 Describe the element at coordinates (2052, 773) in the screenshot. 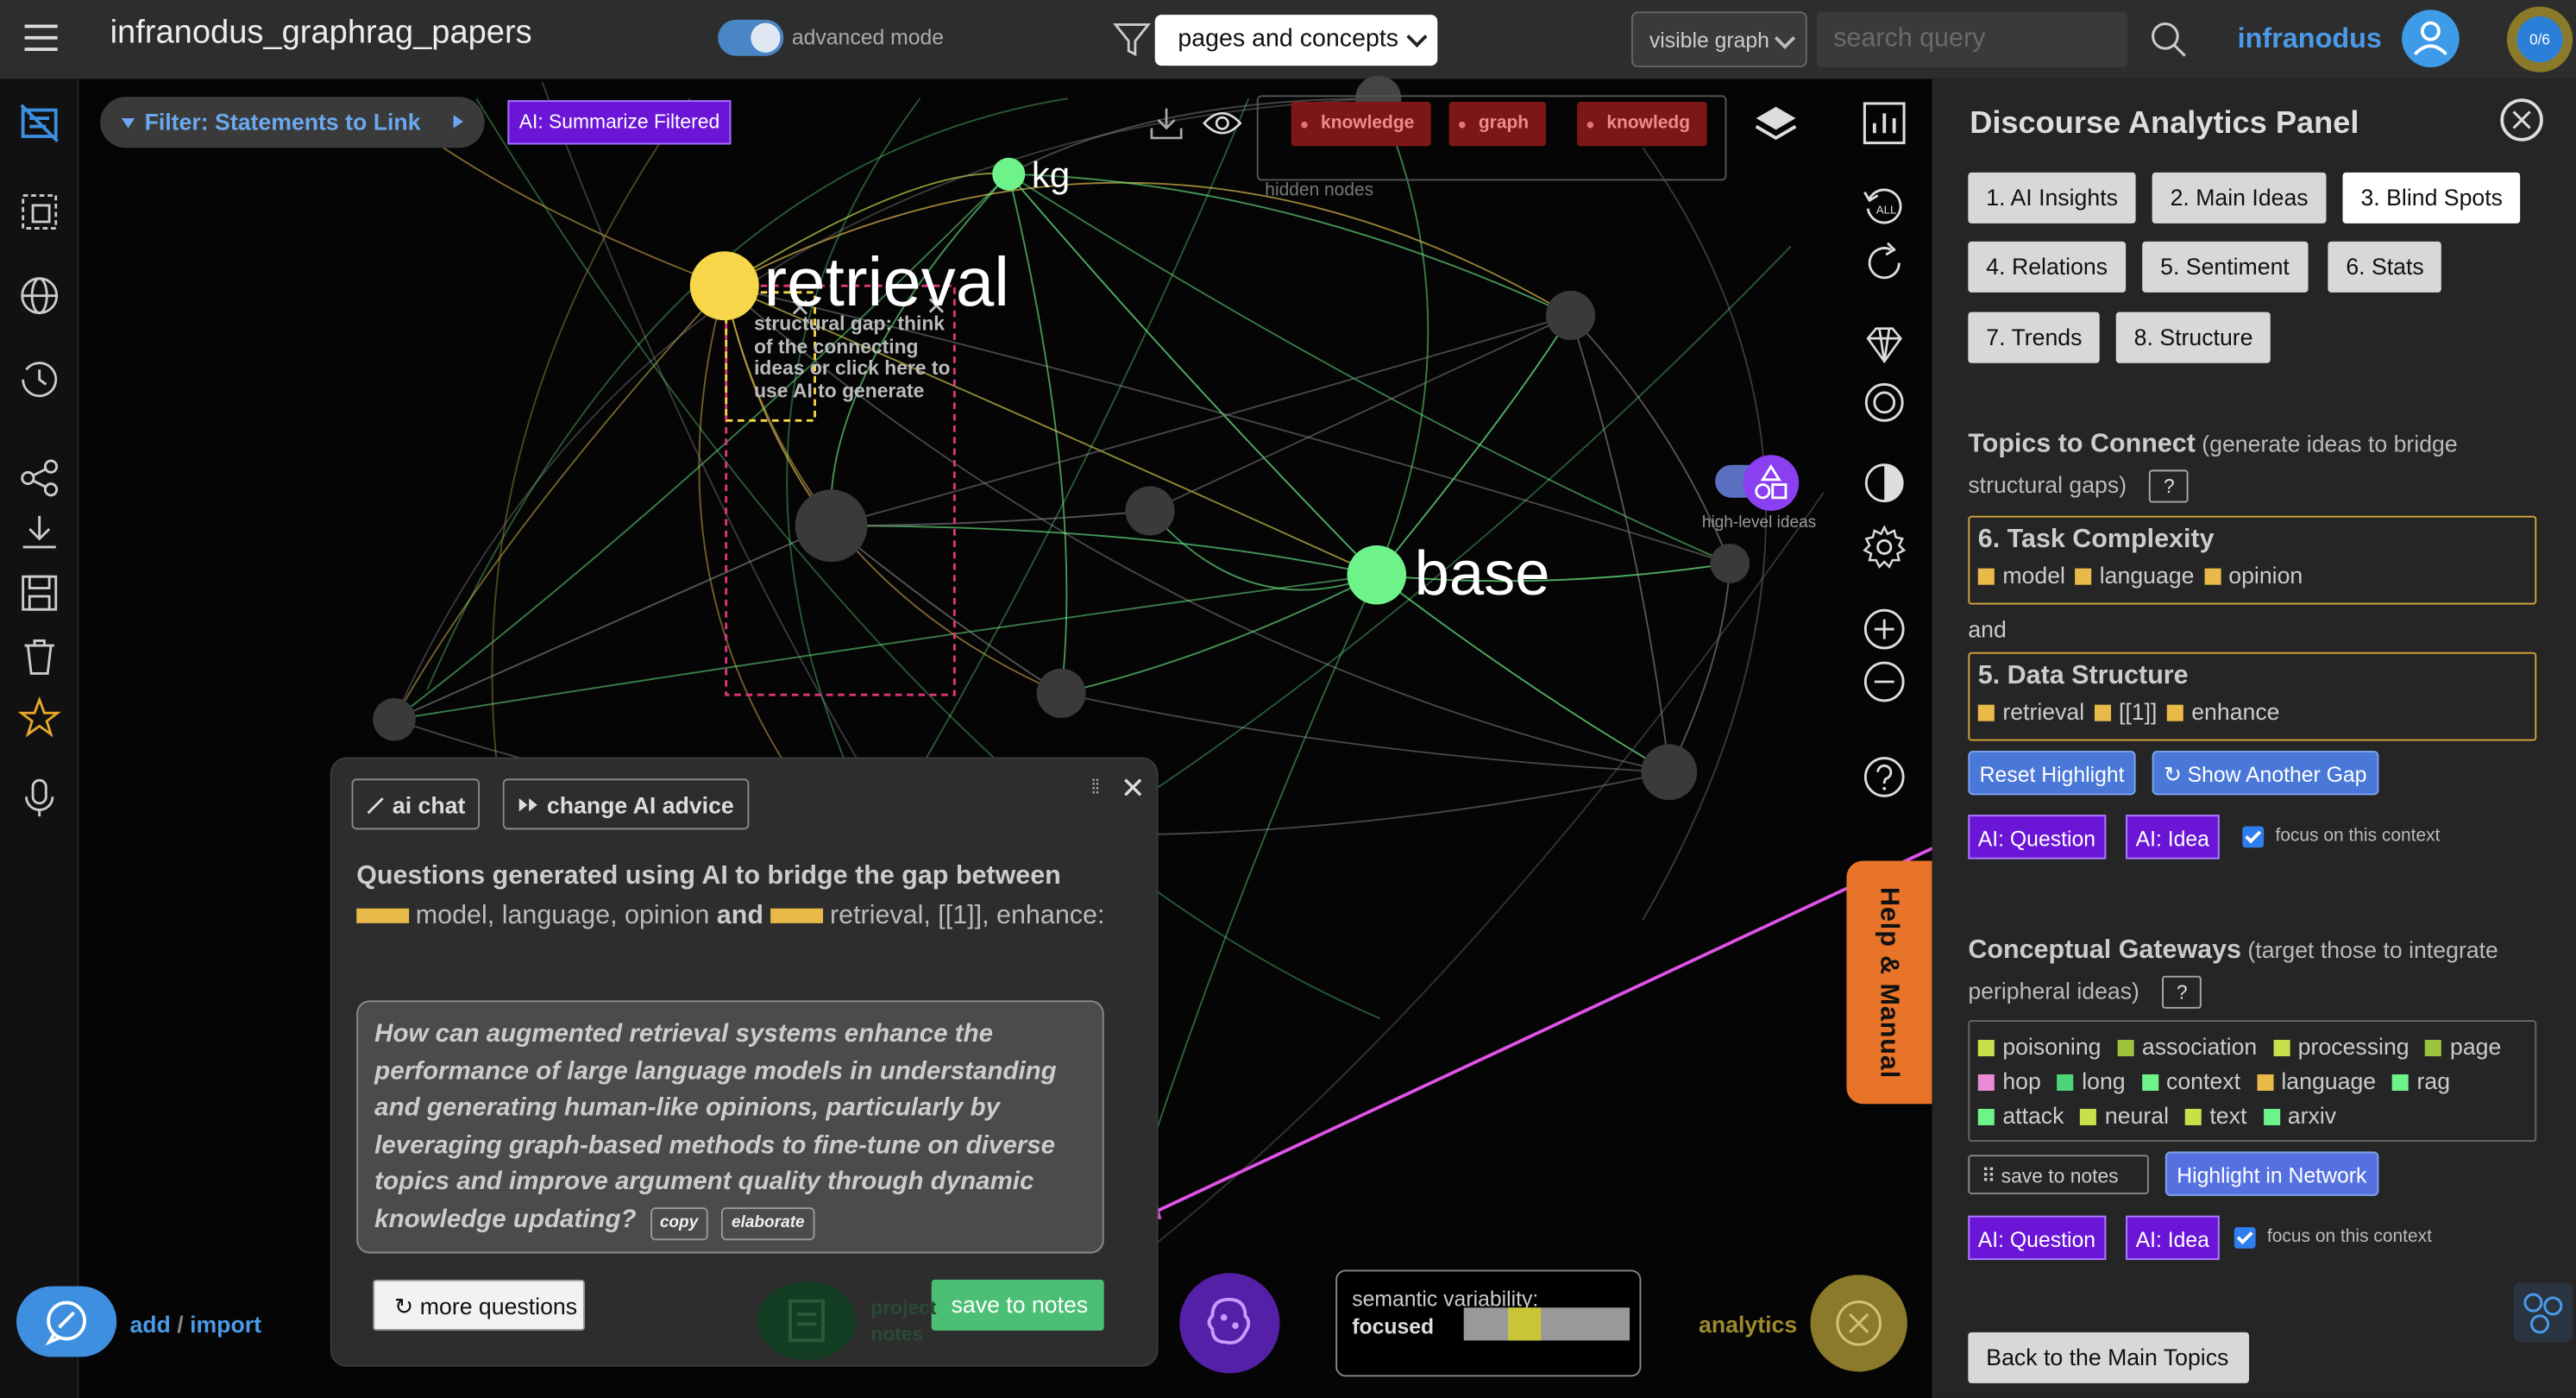

I see `reset-highlight-button: Reset Highlight` at that location.